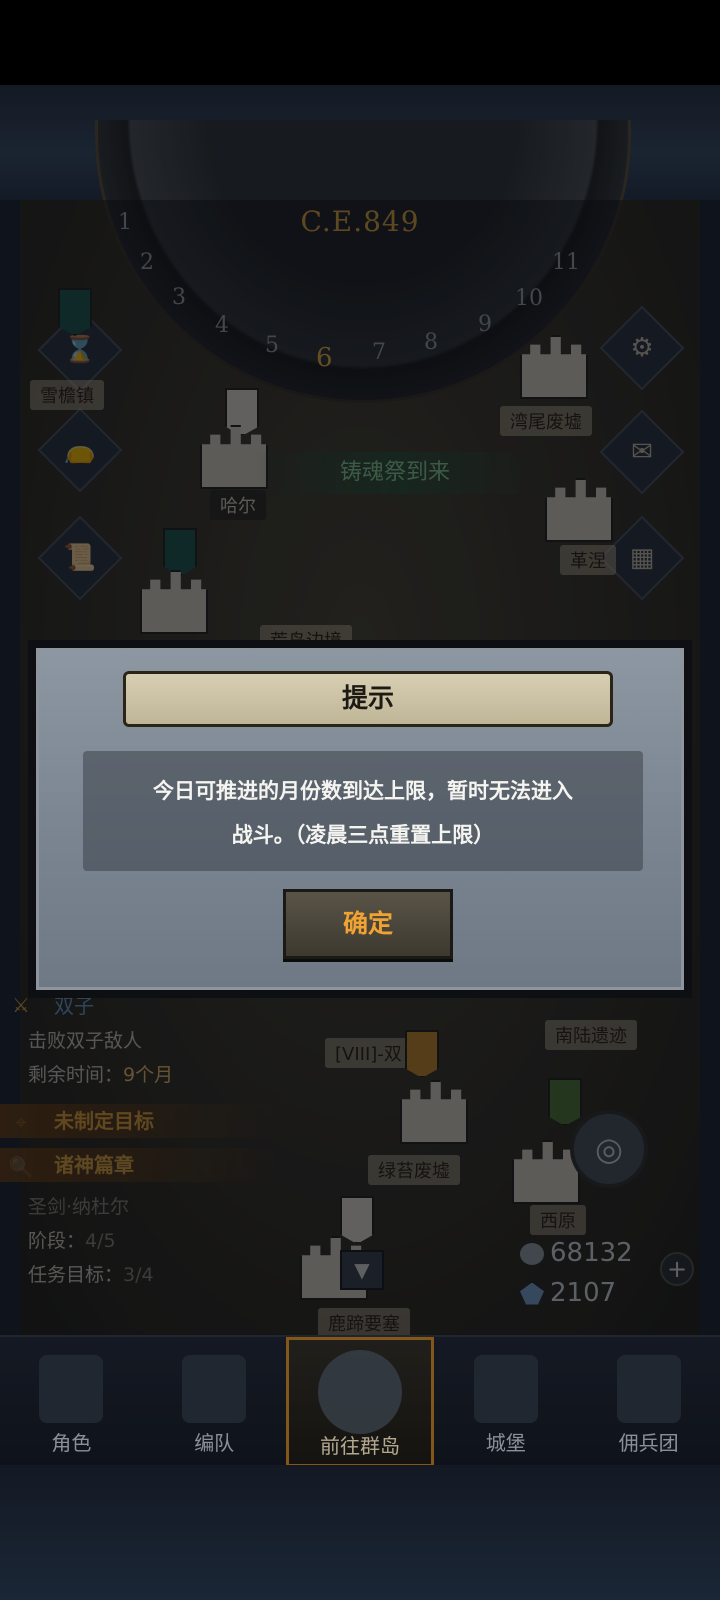 The image size is (720, 1600). What do you see at coordinates (363, 791) in the screenshot?
I see `dialog-message-line: 今日可推进的月份数到达上限，暂时无法进入` at bounding box center [363, 791].